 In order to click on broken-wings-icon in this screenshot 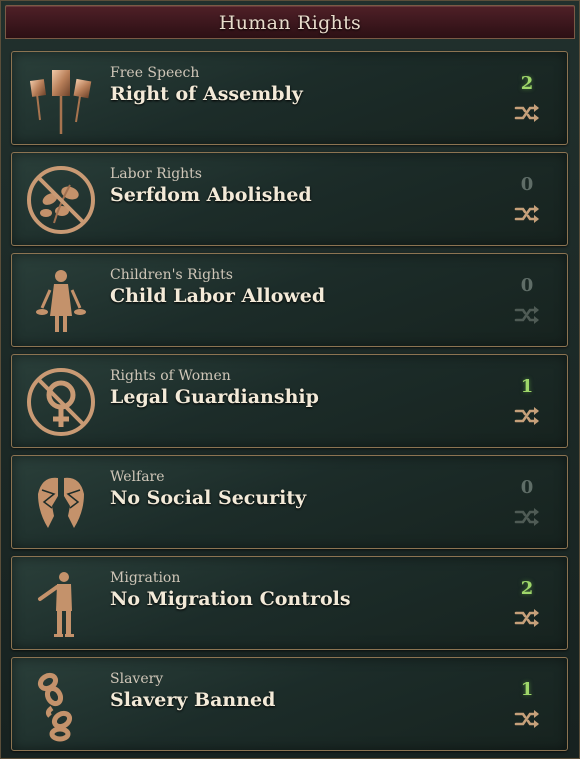, I will do `click(61, 503)`.